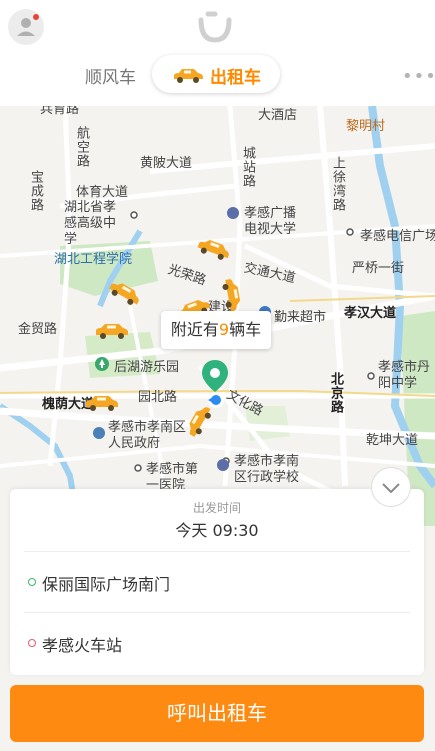  Describe the element at coordinates (217, 642) in the screenshot. I see `destination-field: 孝感火车站` at that location.